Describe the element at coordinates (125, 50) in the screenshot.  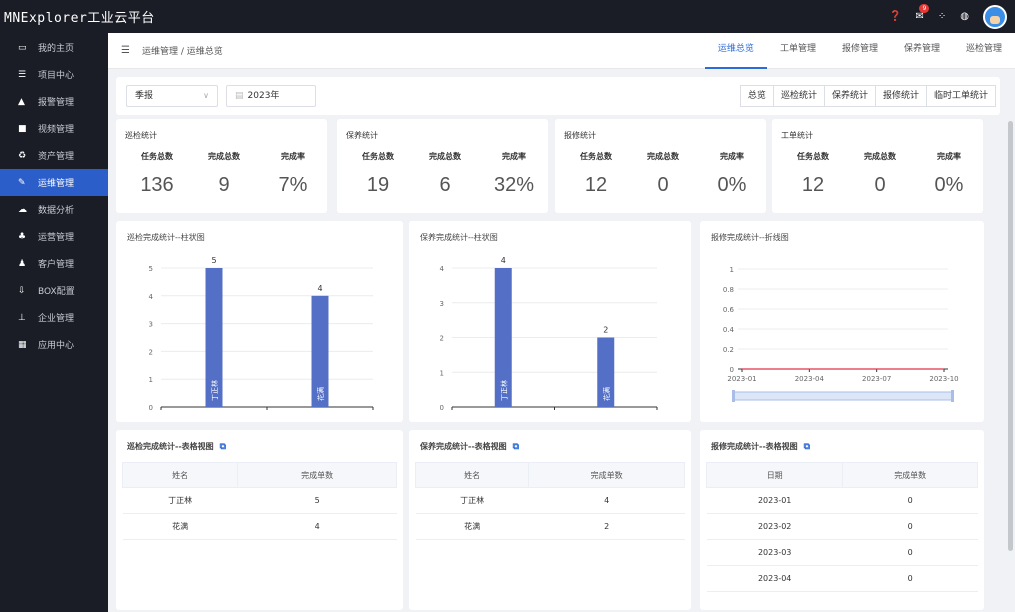
I see `menu-toggle-icon: ☰` at that location.